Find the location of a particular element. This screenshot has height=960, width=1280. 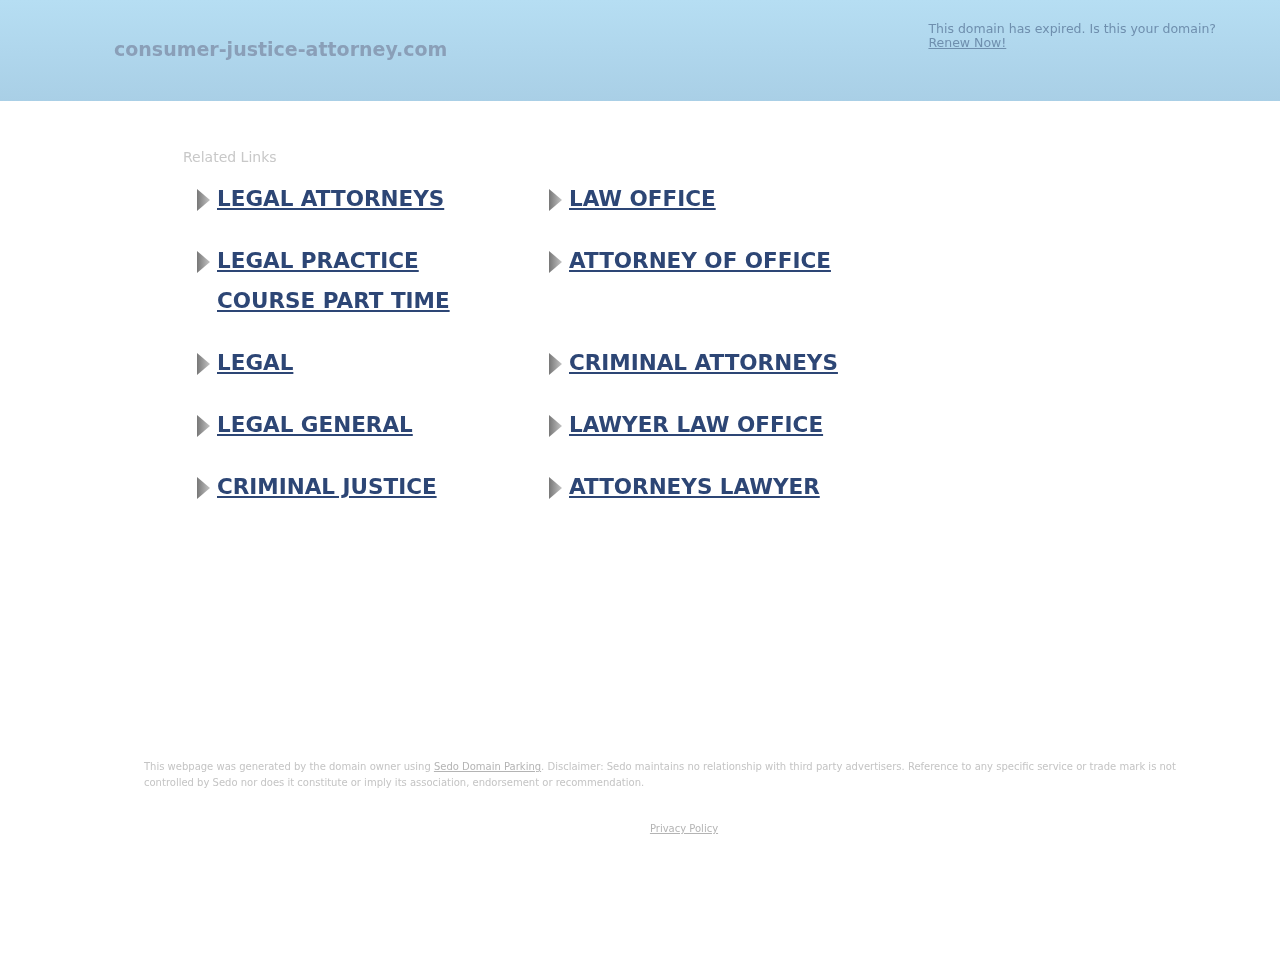

related-link: LEGAL is located at coordinates (367, 363).